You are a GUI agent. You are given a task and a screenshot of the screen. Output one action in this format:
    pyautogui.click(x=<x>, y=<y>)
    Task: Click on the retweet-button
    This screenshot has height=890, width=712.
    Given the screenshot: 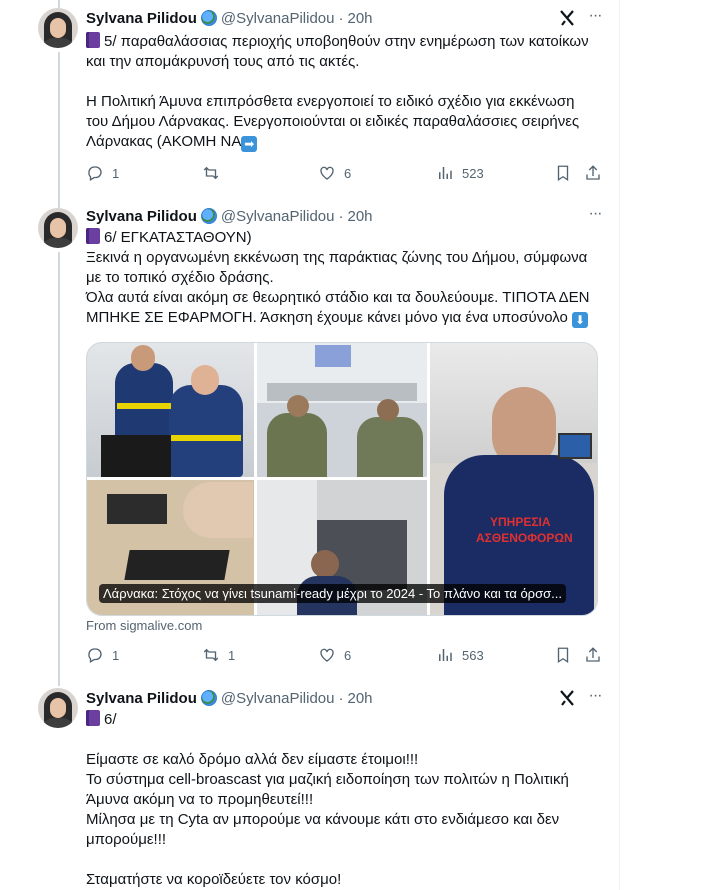 What is the action you would take?
    pyautogui.click(x=215, y=173)
    